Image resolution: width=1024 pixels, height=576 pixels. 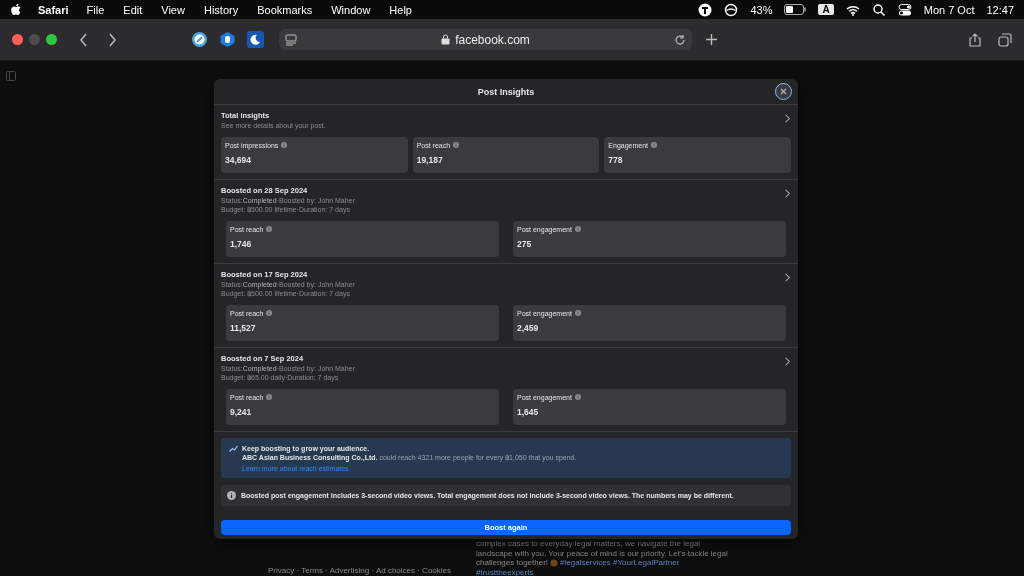 I want to click on search-icon, so click(x=878, y=9).